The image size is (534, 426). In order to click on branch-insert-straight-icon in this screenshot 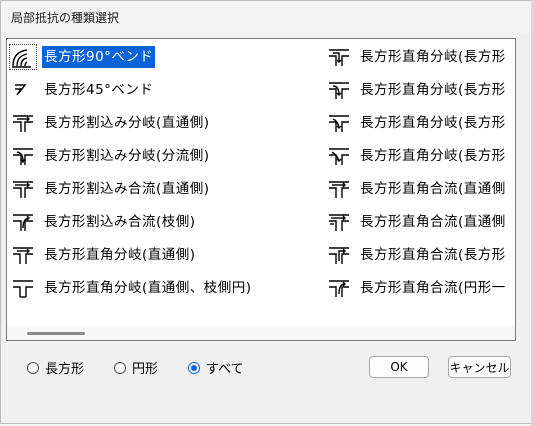, I will do `click(23, 123)`.